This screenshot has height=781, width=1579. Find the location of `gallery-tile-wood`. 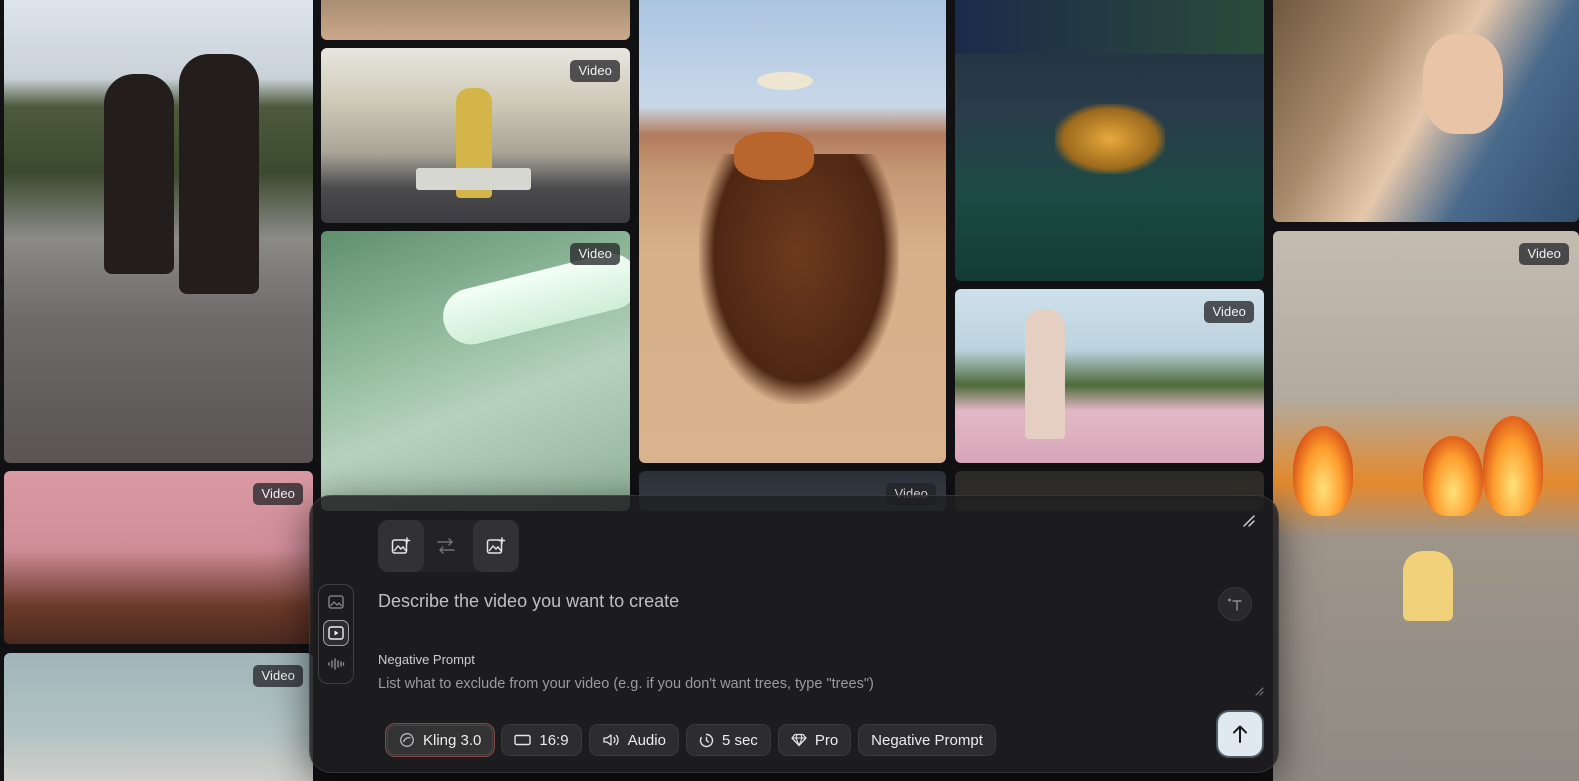

gallery-tile-wood is located at coordinates (475, 20).